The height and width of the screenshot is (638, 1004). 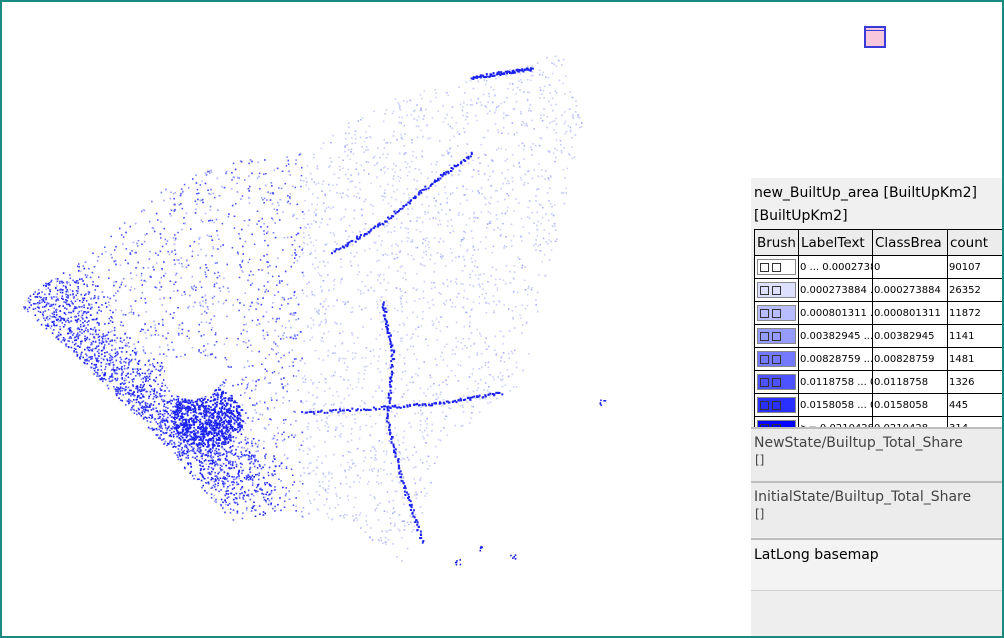 What do you see at coordinates (910, 382) in the screenshot?
I see `legend-classbreak: 0.0118758` at bounding box center [910, 382].